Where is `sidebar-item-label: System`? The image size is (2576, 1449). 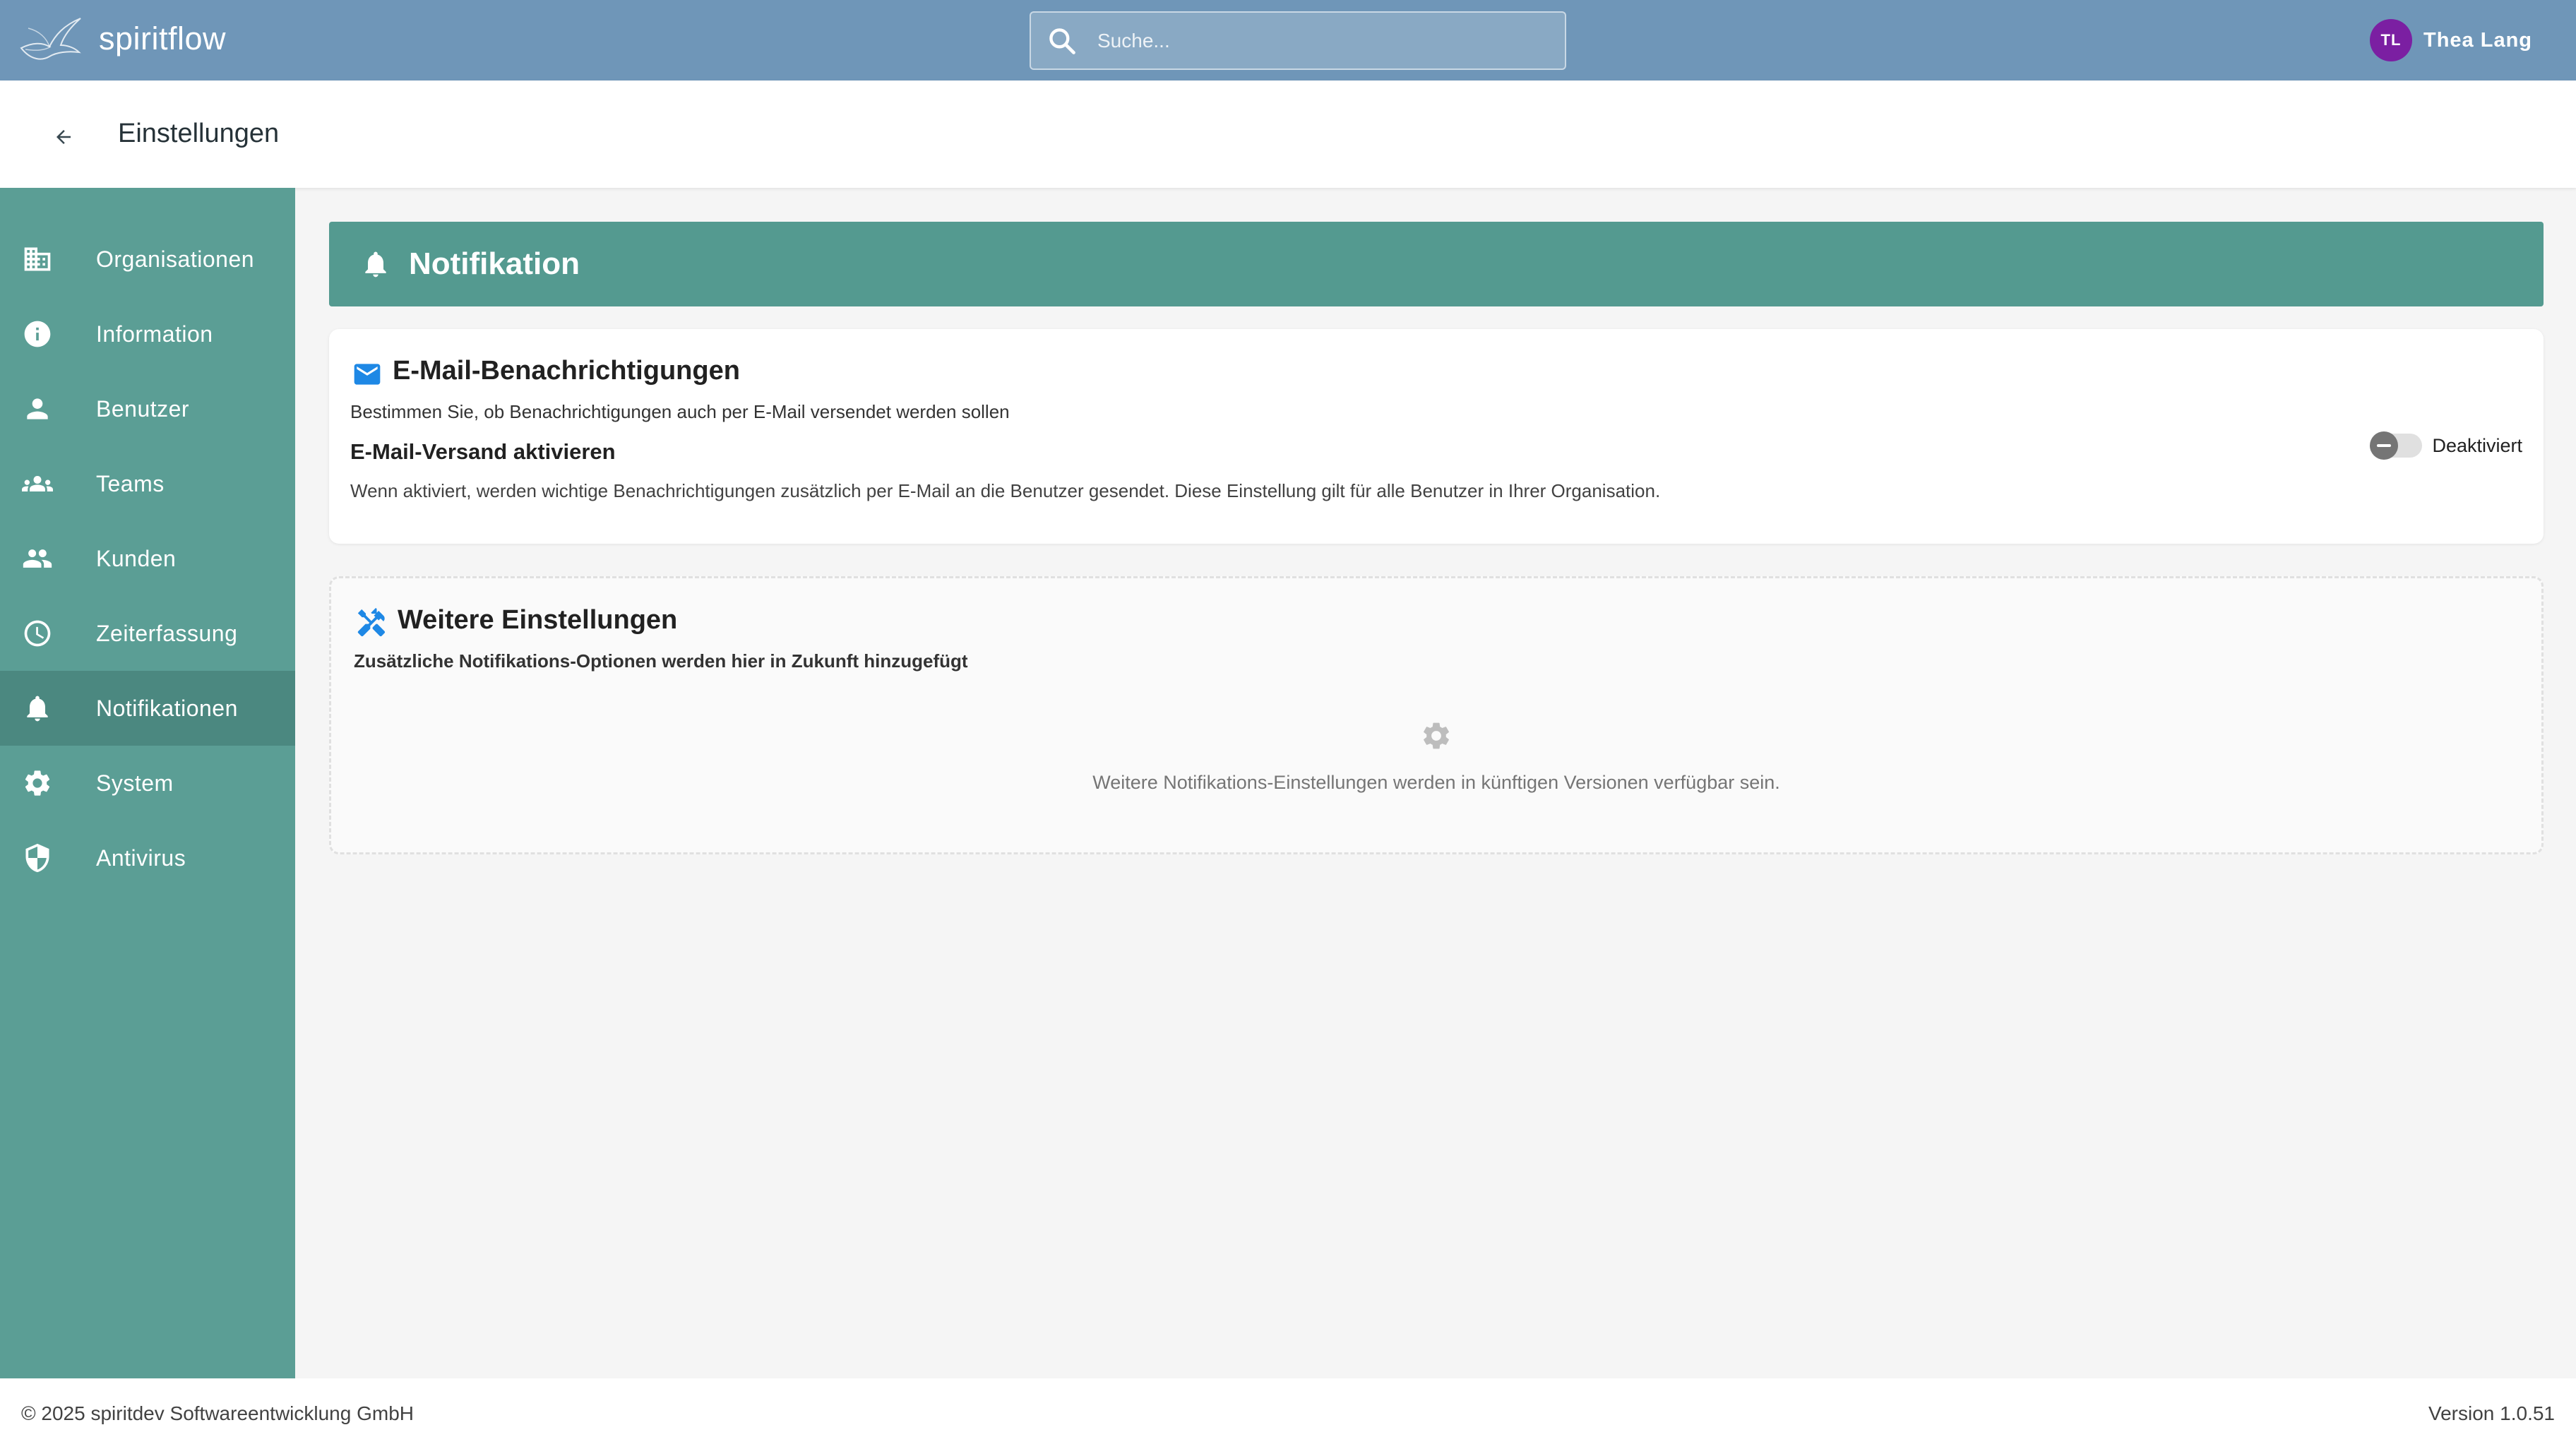 sidebar-item-label: System is located at coordinates (135, 783).